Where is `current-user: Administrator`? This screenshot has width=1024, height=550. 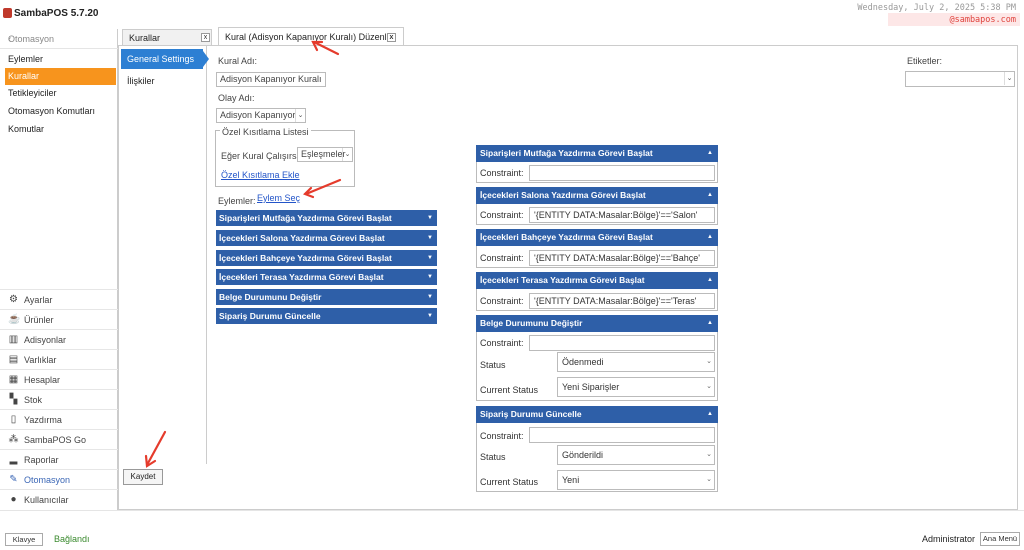 current-user: Administrator is located at coordinates (949, 539).